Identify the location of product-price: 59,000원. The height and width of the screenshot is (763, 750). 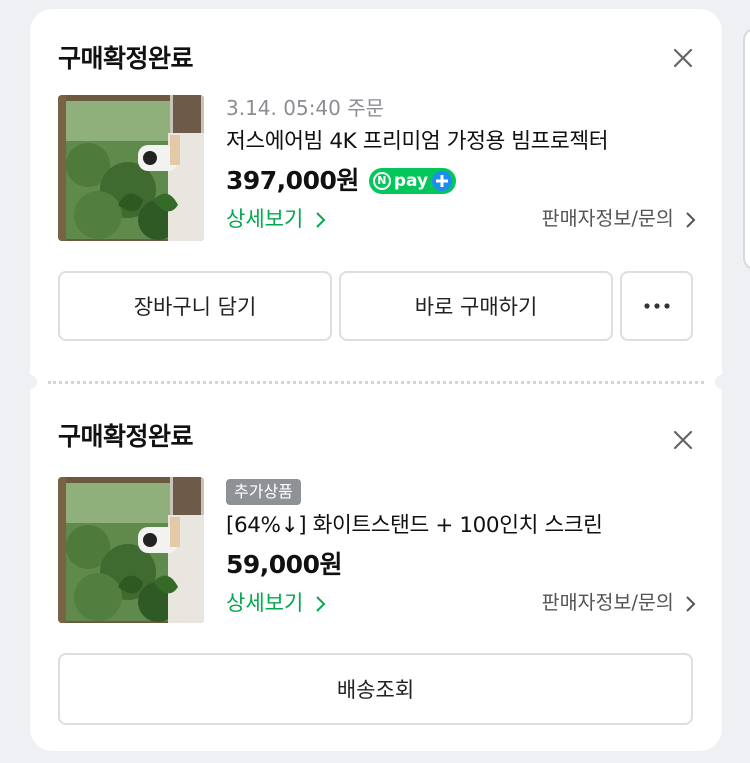
(284, 564).